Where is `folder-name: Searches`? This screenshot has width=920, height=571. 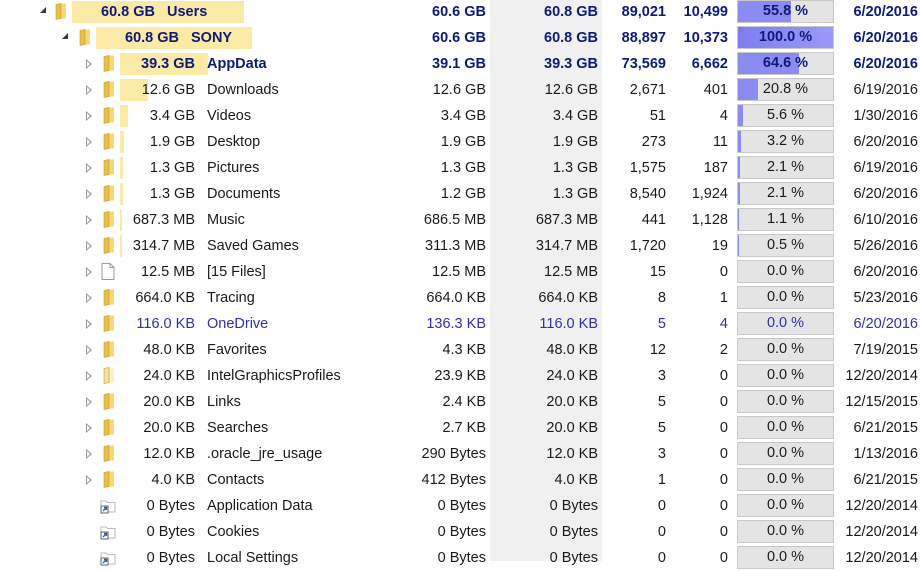
folder-name: Searches is located at coordinates (237, 428).